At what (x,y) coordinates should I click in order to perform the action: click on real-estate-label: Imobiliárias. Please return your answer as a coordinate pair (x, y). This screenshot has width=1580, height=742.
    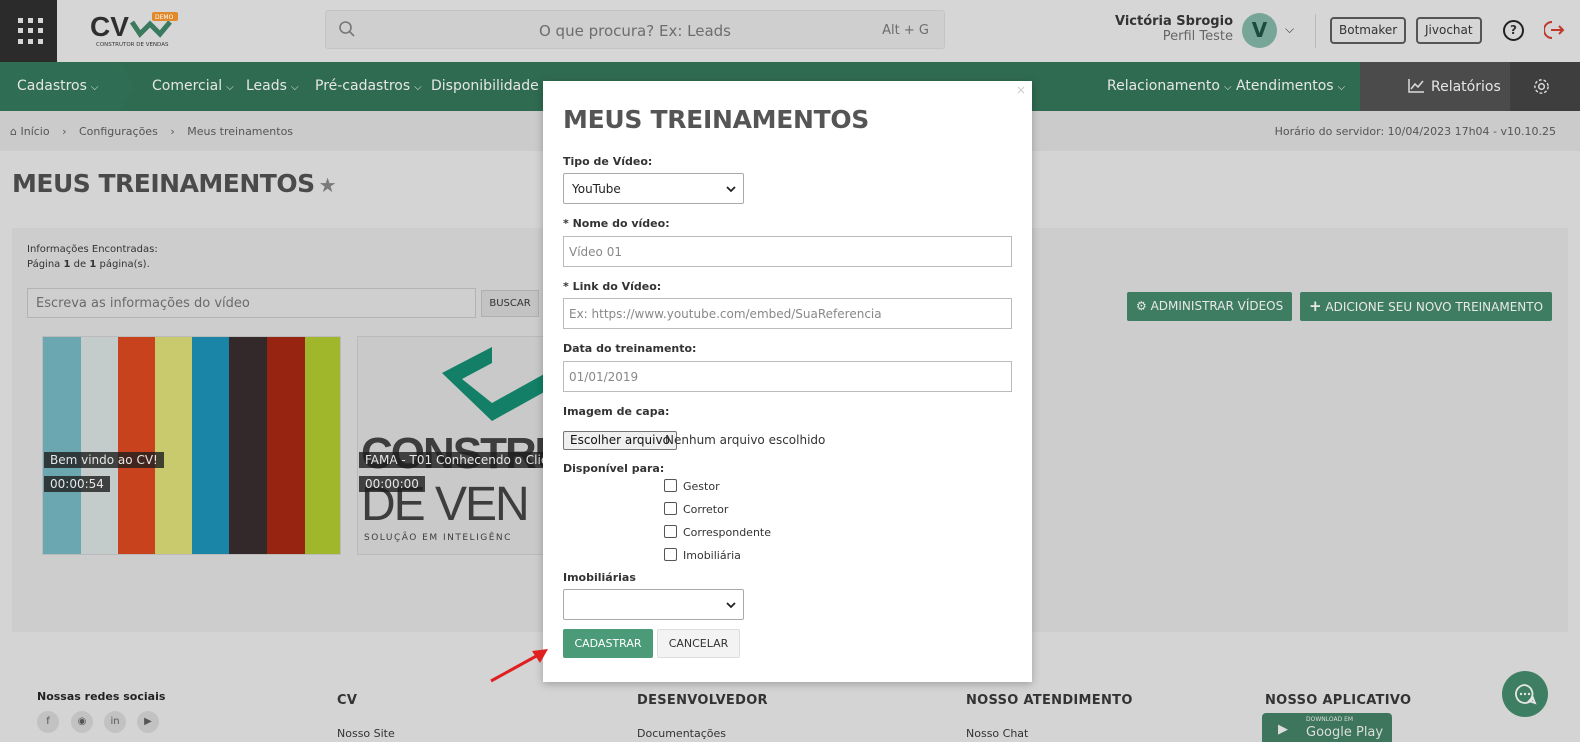
    Looking at the image, I should click on (599, 577).